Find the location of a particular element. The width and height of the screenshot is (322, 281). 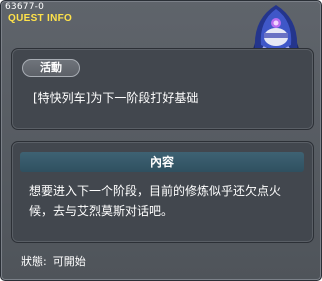

quest-name: [特快列车]为下一阶段打好基础 is located at coordinates (116, 98).